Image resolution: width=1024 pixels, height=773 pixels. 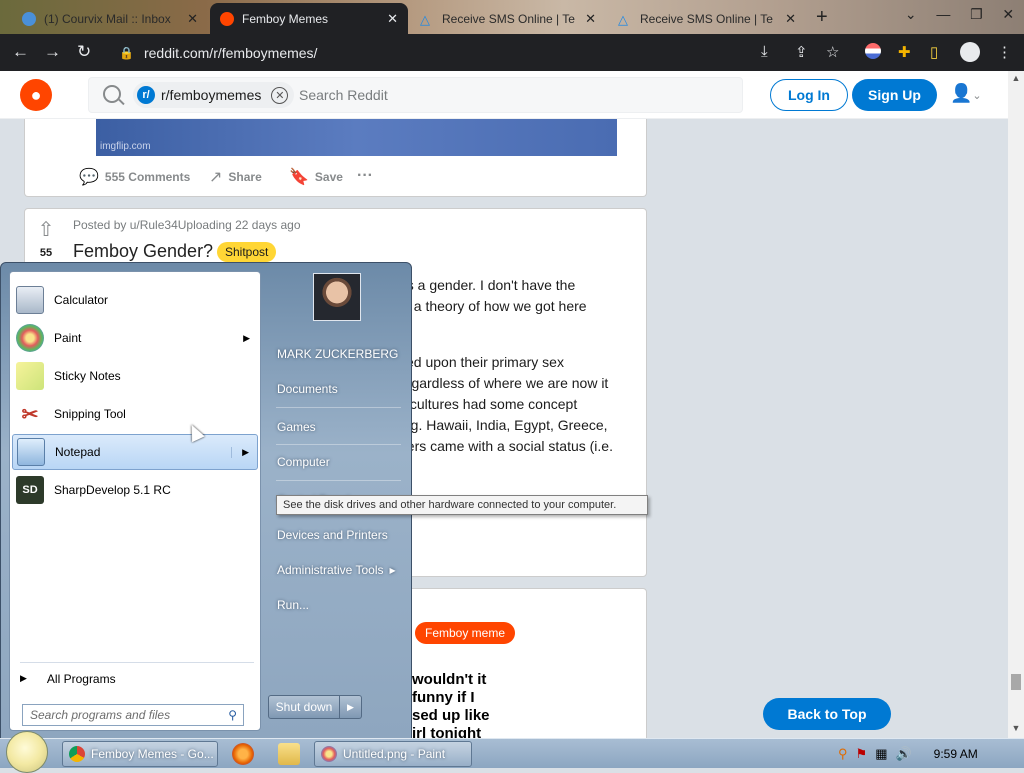 I want to click on post-title: Femboy Gender?, so click(x=143, y=251).